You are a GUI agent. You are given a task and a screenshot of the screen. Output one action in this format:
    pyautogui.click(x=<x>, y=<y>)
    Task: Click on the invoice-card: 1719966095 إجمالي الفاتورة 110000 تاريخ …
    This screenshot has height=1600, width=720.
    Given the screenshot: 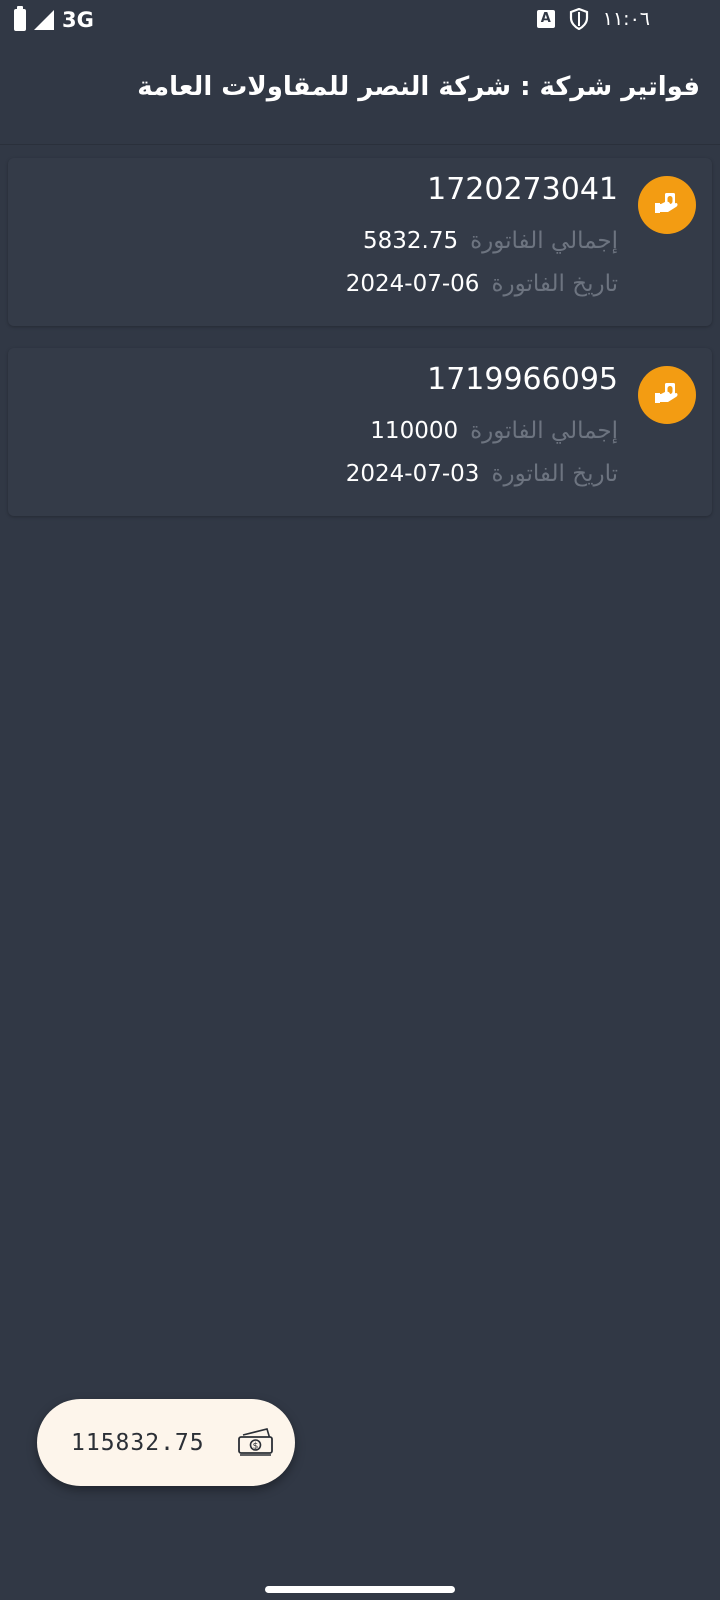 What is the action you would take?
    pyautogui.click(x=360, y=432)
    